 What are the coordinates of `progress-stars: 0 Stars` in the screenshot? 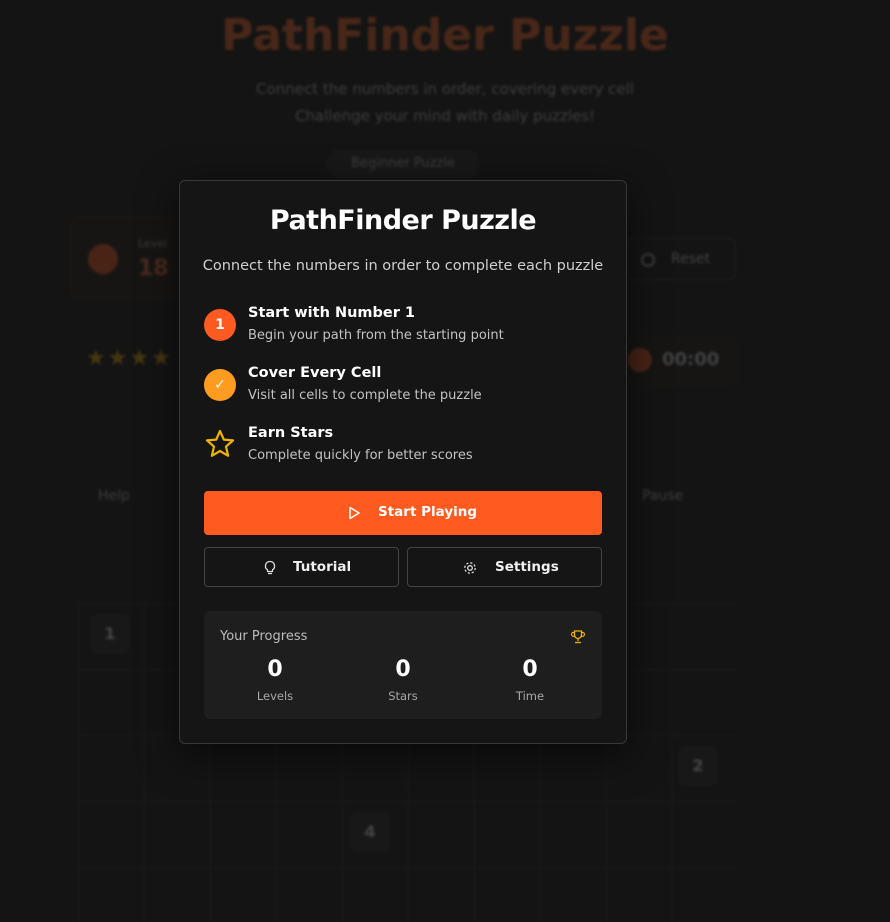 It's located at (403, 680).